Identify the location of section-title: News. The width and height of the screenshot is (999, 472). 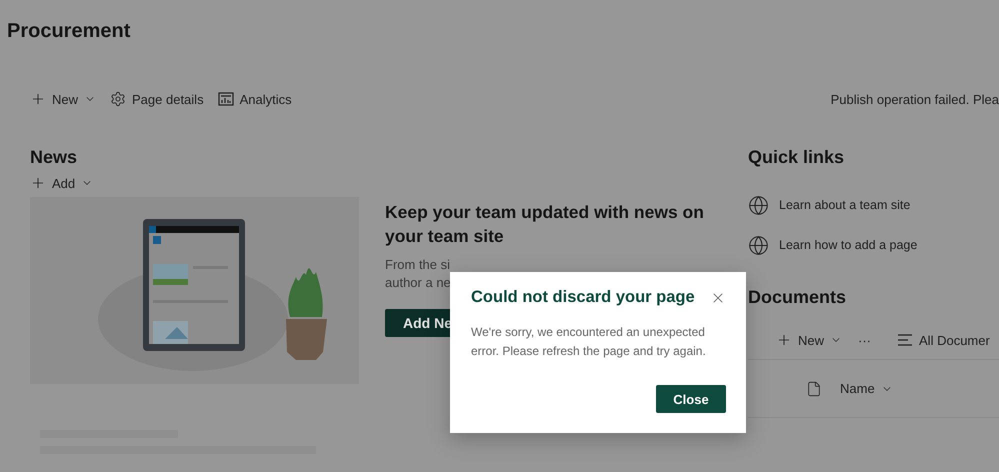
(54, 158).